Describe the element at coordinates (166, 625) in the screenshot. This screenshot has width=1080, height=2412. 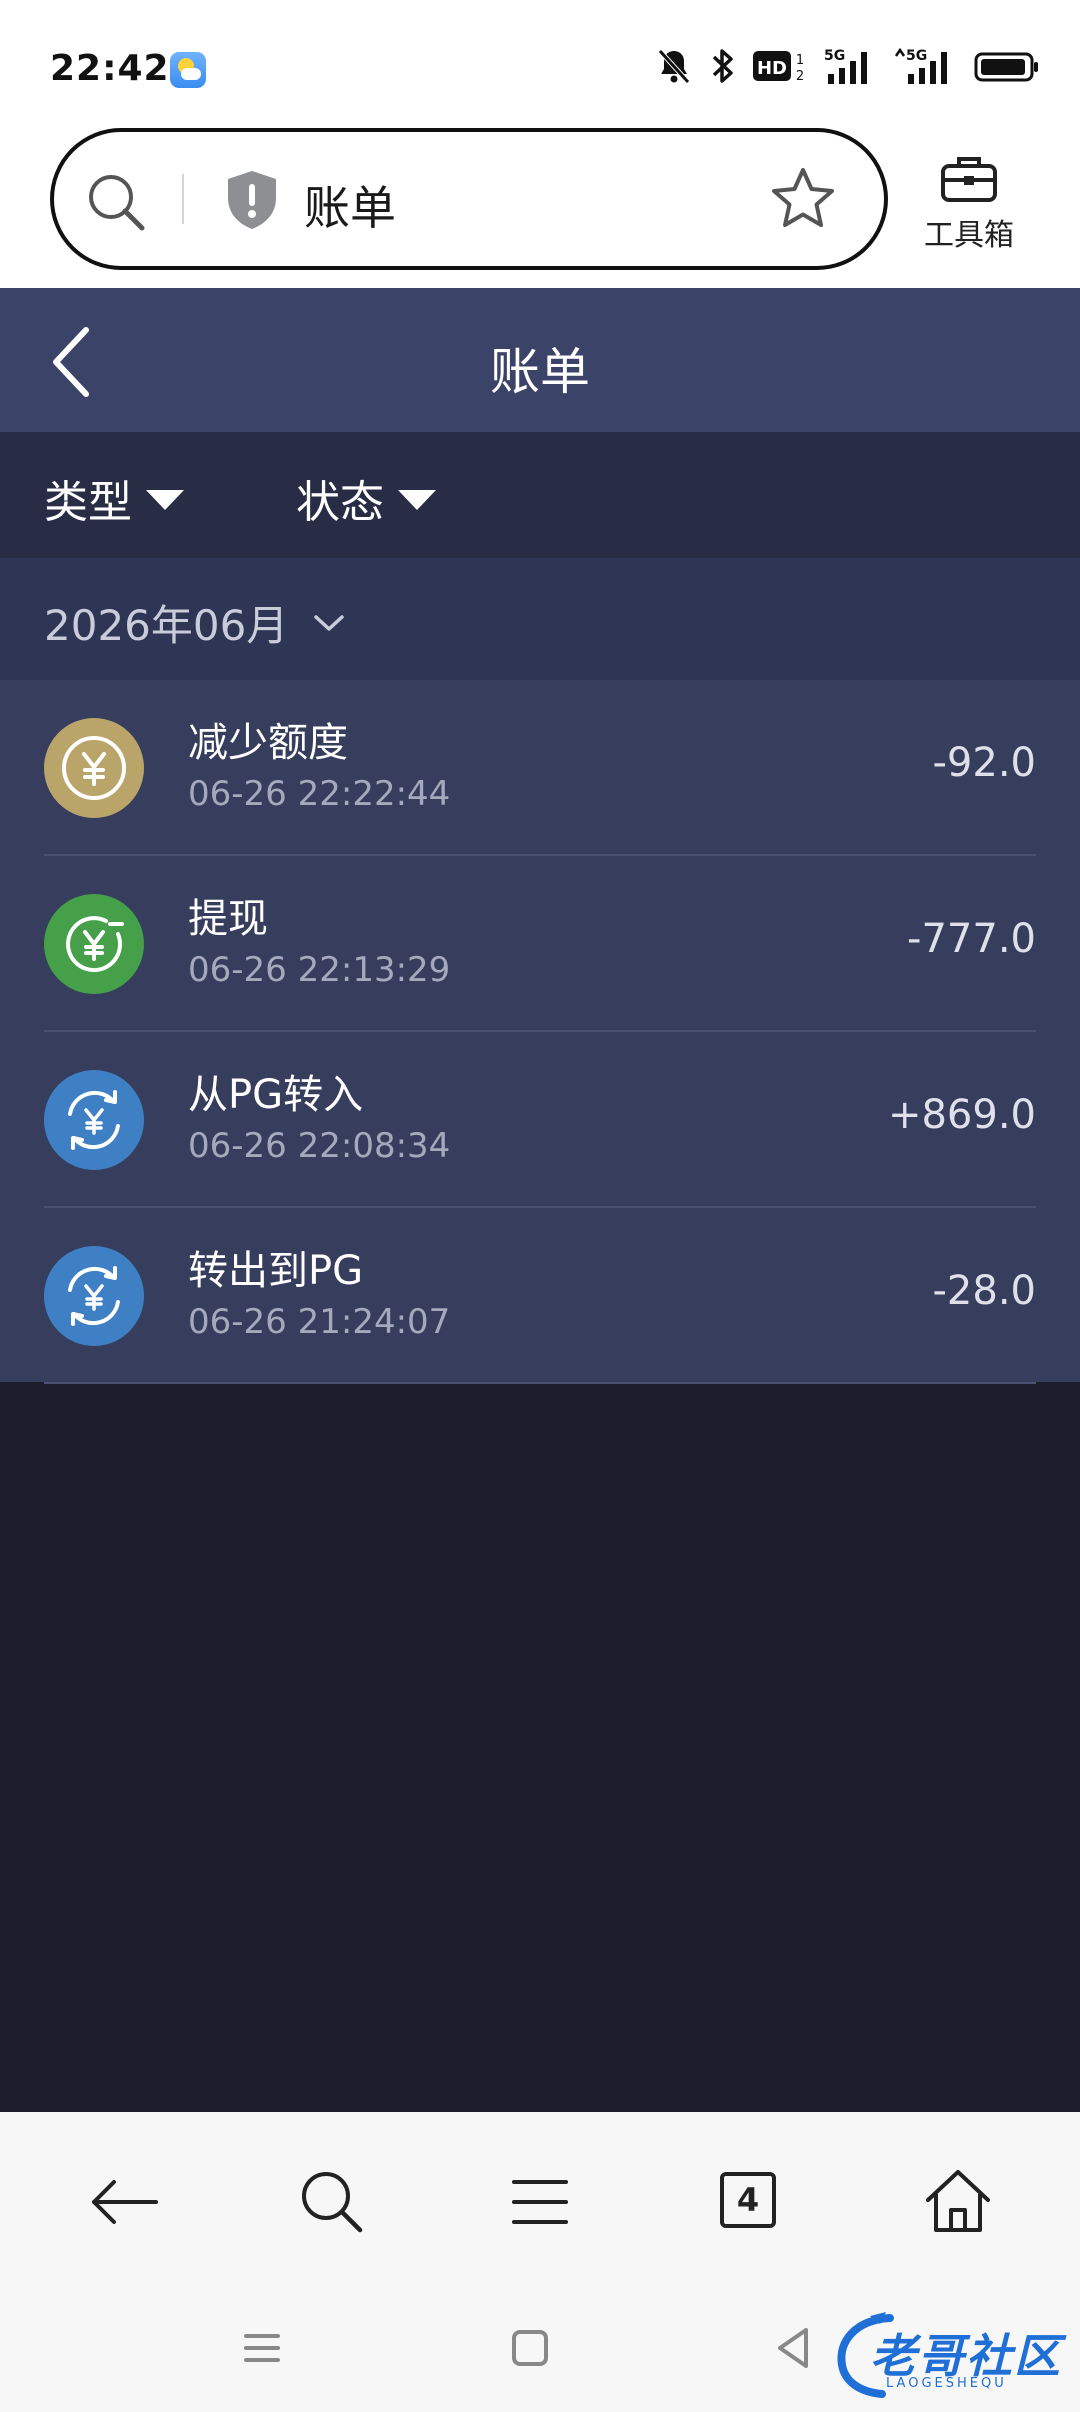
I see `month-label: 2026年06月` at that location.